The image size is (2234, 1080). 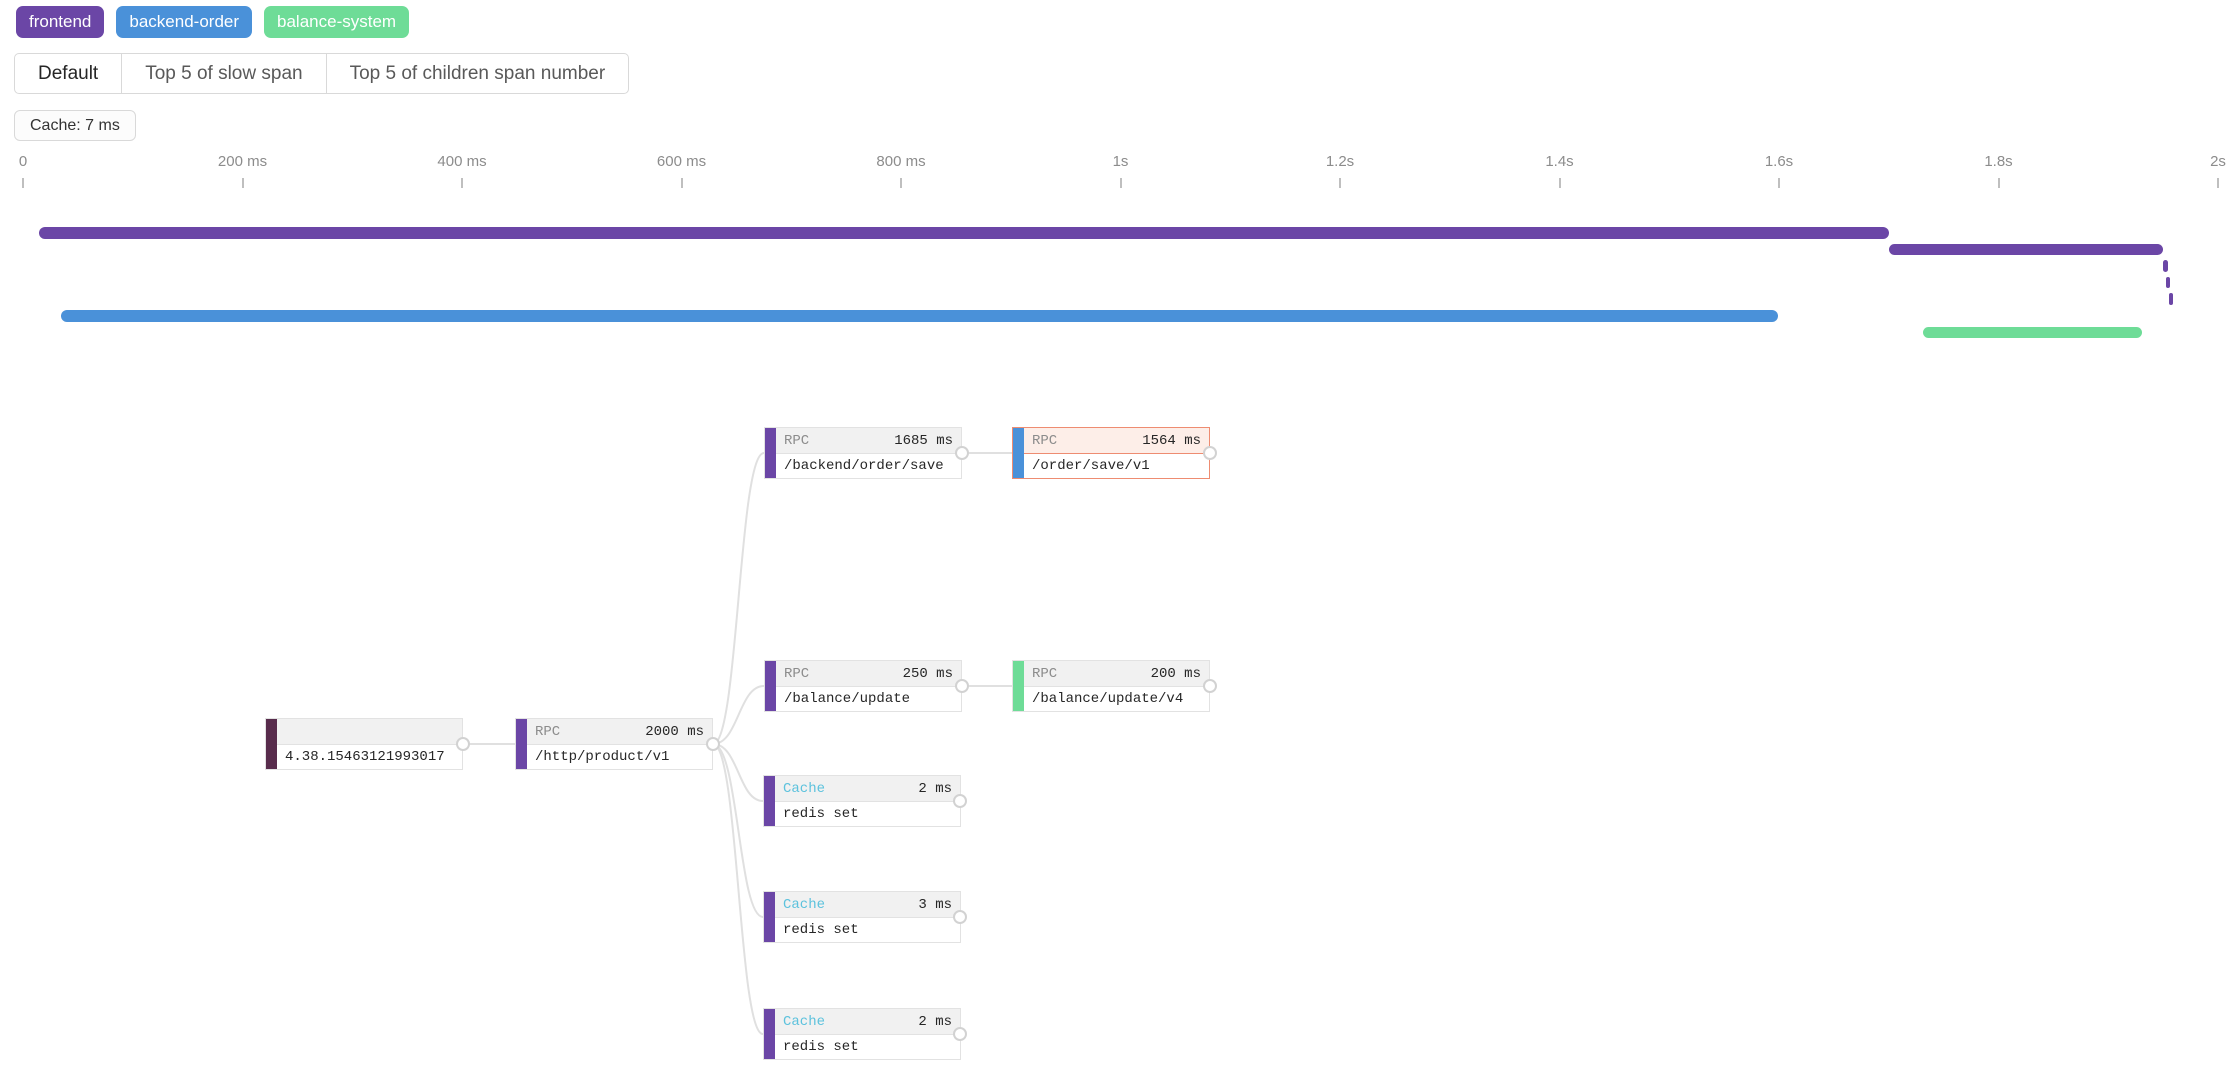 What do you see at coordinates (935, 904) in the screenshot?
I see `span-duration: 3 ms` at bounding box center [935, 904].